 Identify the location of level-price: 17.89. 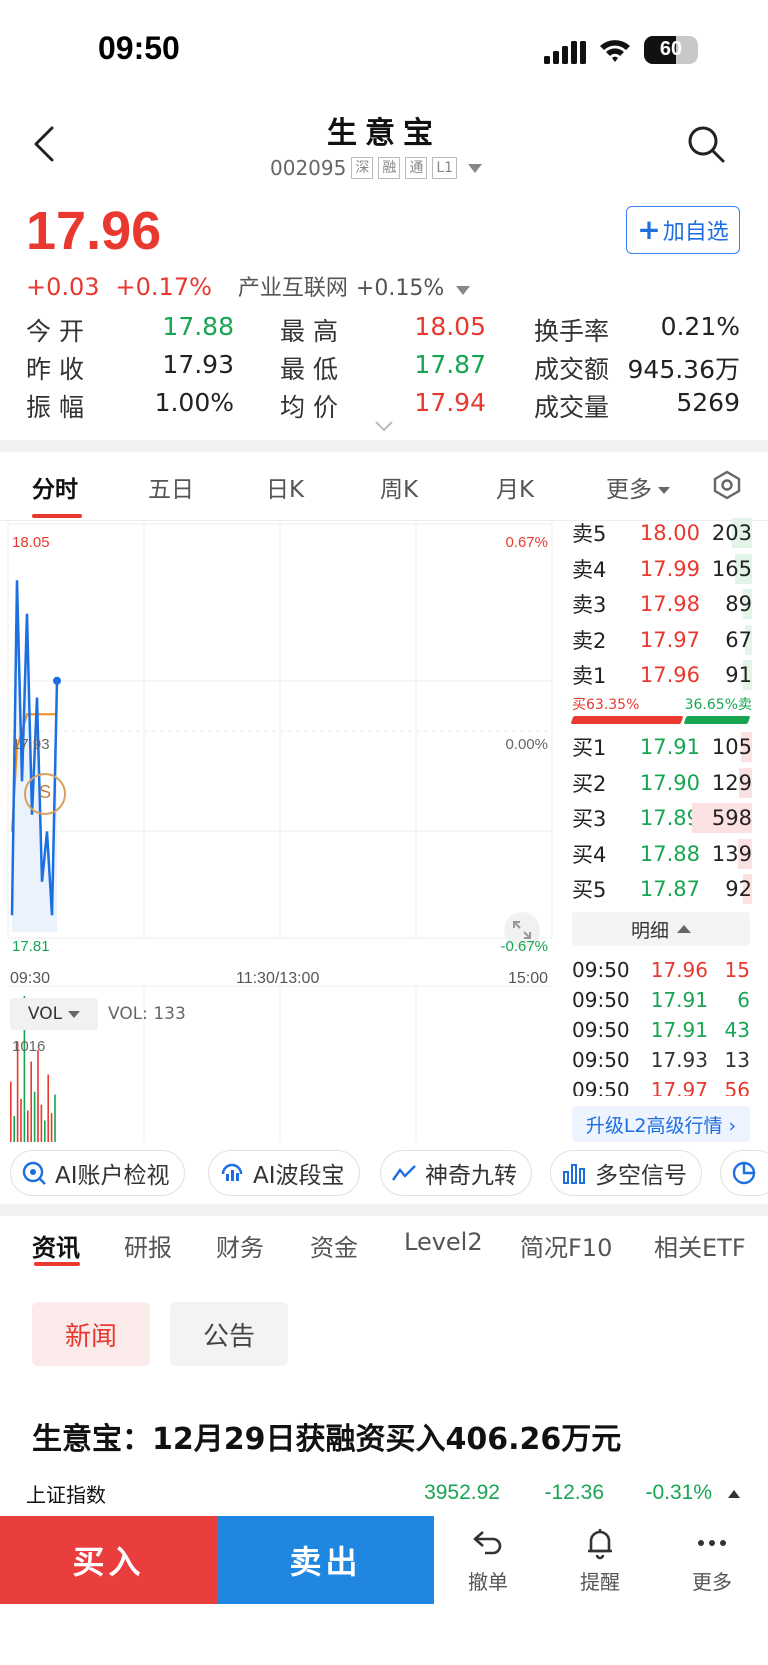
(669, 818).